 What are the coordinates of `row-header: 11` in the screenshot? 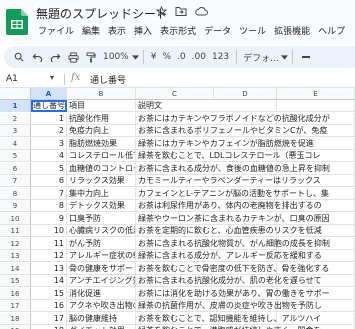 It's located at (15, 231).